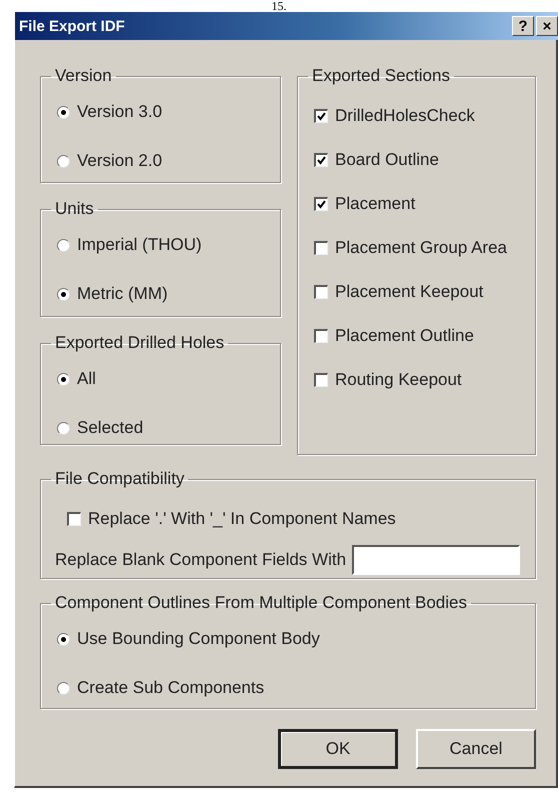 This screenshot has width=558, height=796. I want to click on radio-label: Metric (MM), so click(122, 294).